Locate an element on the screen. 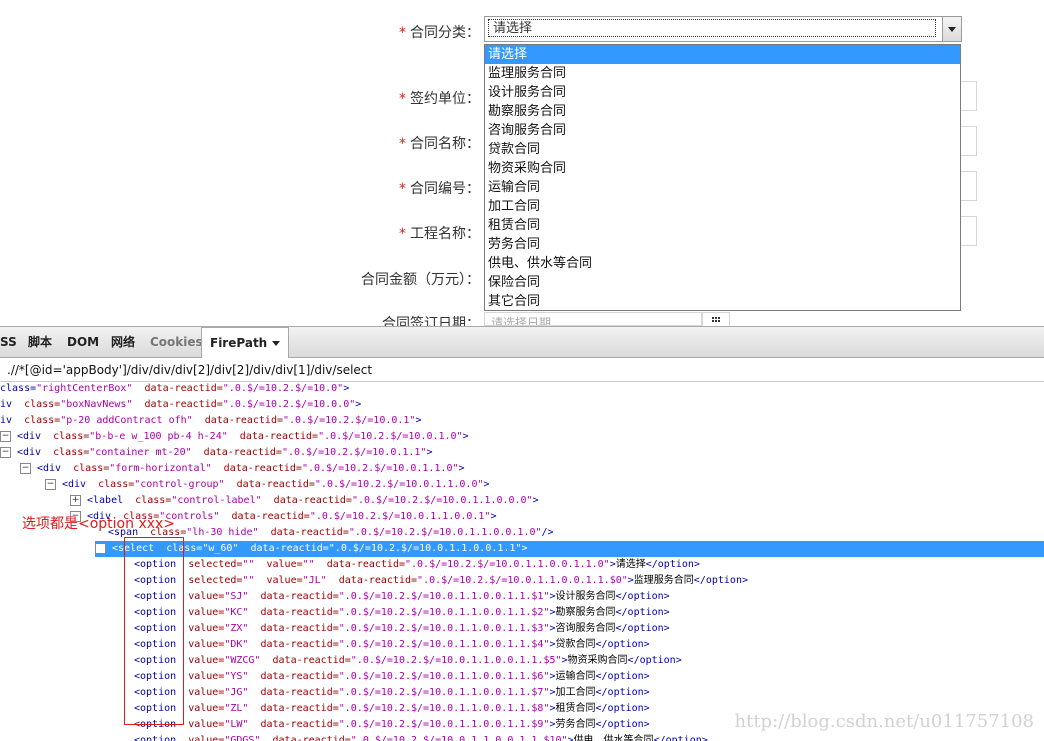  label-category: * 合同分类： is located at coordinates (439, 33).